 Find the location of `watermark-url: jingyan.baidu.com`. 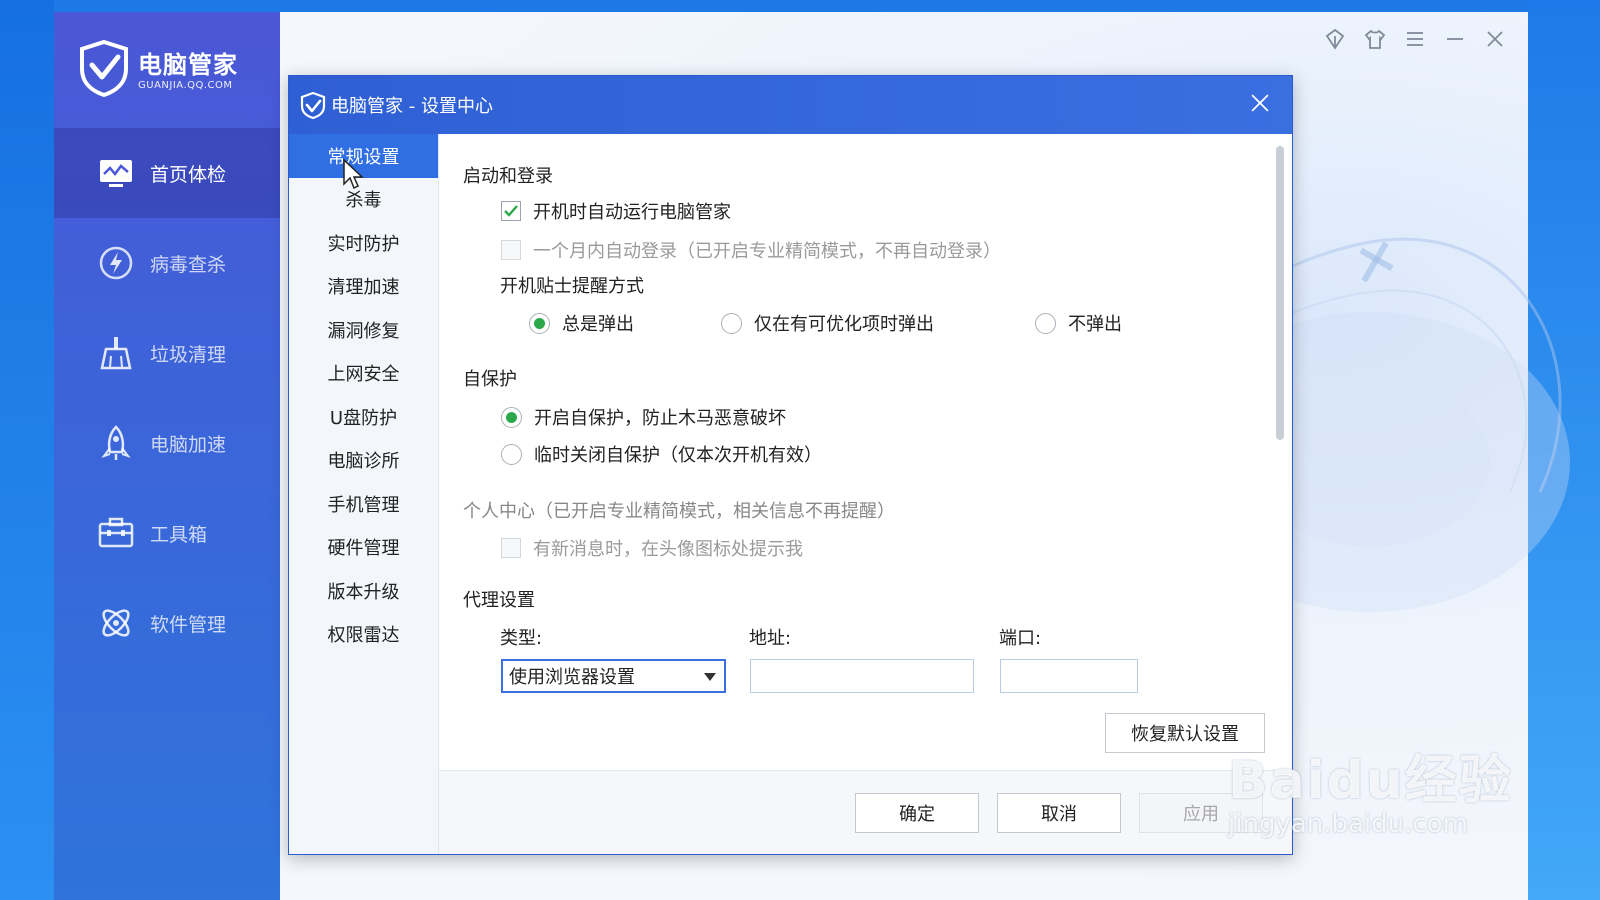

watermark-url: jingyan.baidu.com is located at coordinates (1348, 824).